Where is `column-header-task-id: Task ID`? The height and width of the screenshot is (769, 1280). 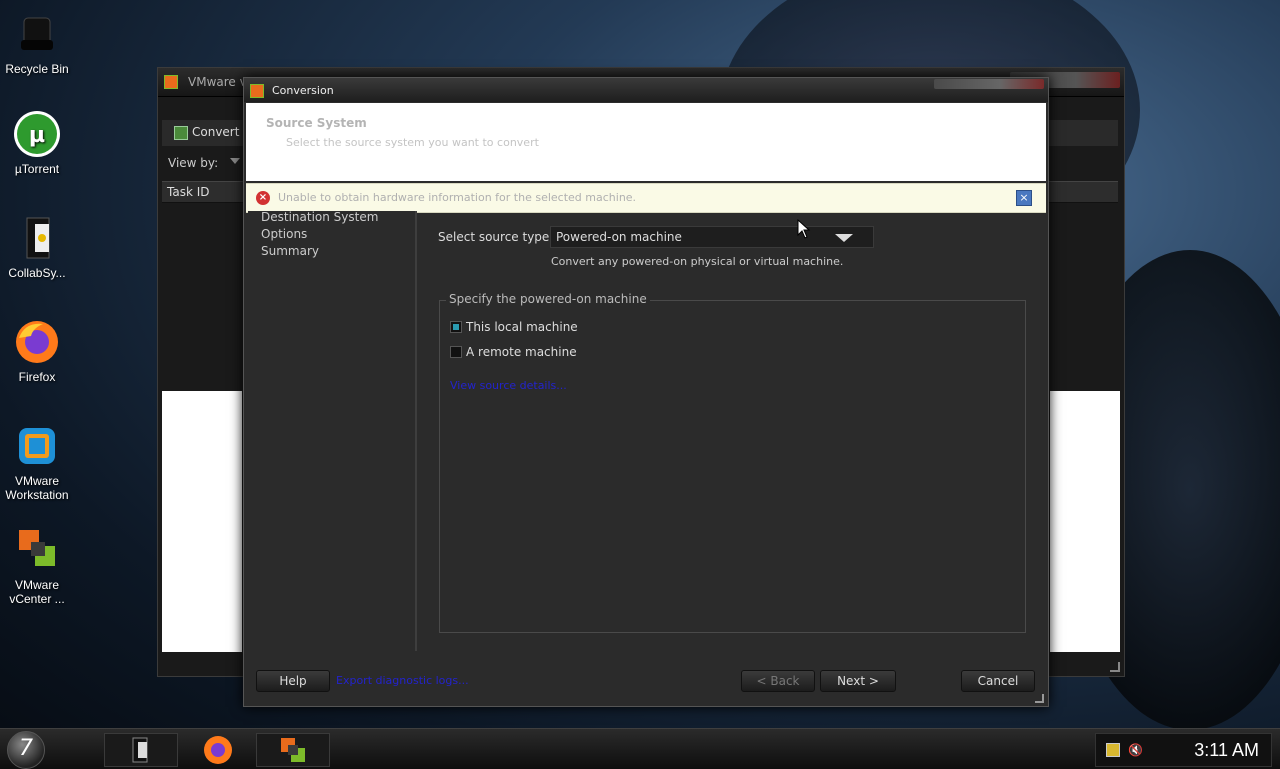 column-header-task-id: Task ID is located at coordinates (188, 192).